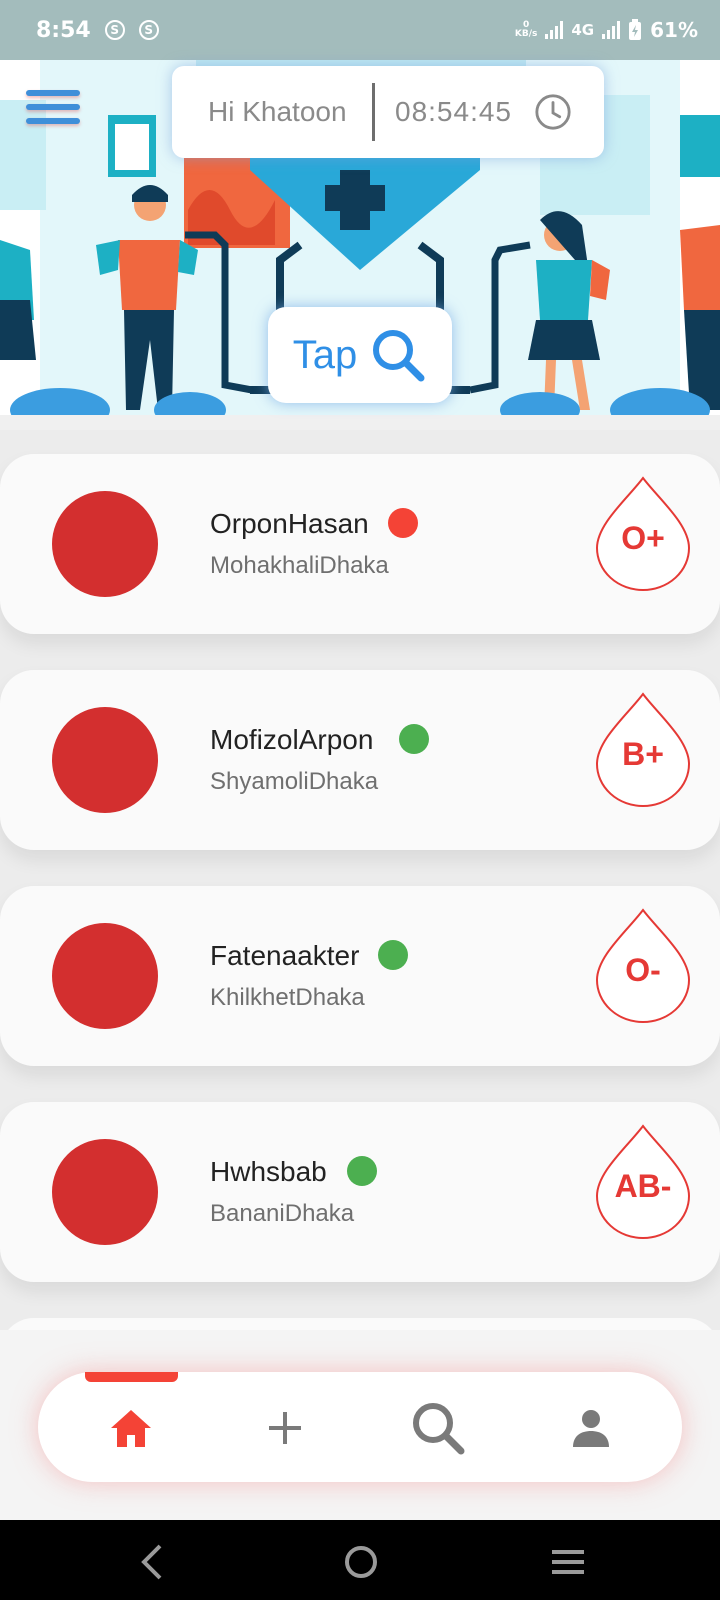 This screenshot has width=720, height=1600. What do you see at coordinates (583, 30) in the screenshot?
I see `network-type: 4G` at bounding box center [583, 30].